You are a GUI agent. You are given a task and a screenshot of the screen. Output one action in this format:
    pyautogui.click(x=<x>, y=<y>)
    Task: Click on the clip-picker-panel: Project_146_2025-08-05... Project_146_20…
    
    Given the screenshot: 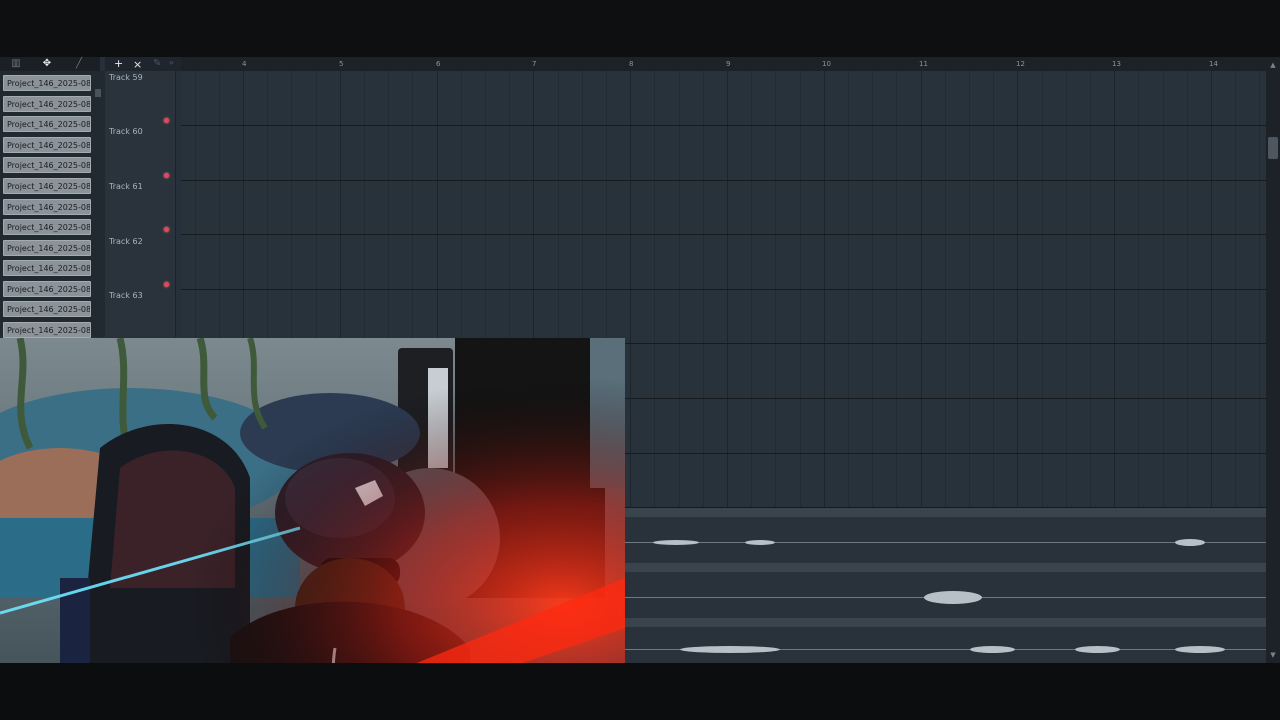 What is the action you would take?
    pyautogui.click(x=52, y=204)
    